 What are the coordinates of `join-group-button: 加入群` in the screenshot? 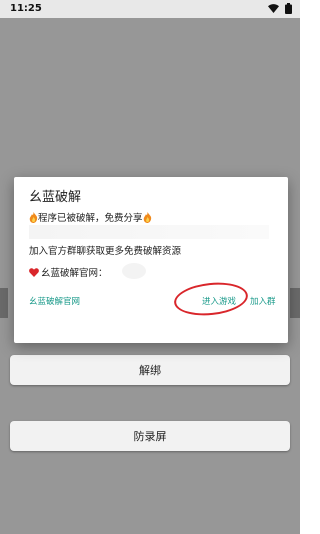 It's located at (263, 301).